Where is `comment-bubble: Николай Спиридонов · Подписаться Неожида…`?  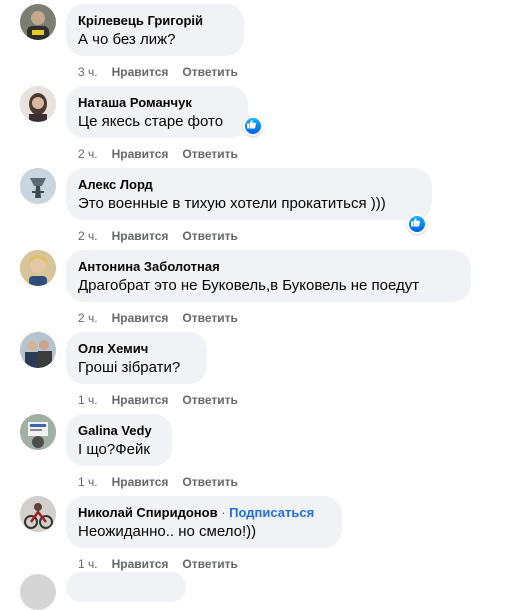
comment-bubble: Николай Спиридонов · Подписаться Неожида… is located at coordinates (204, 522).